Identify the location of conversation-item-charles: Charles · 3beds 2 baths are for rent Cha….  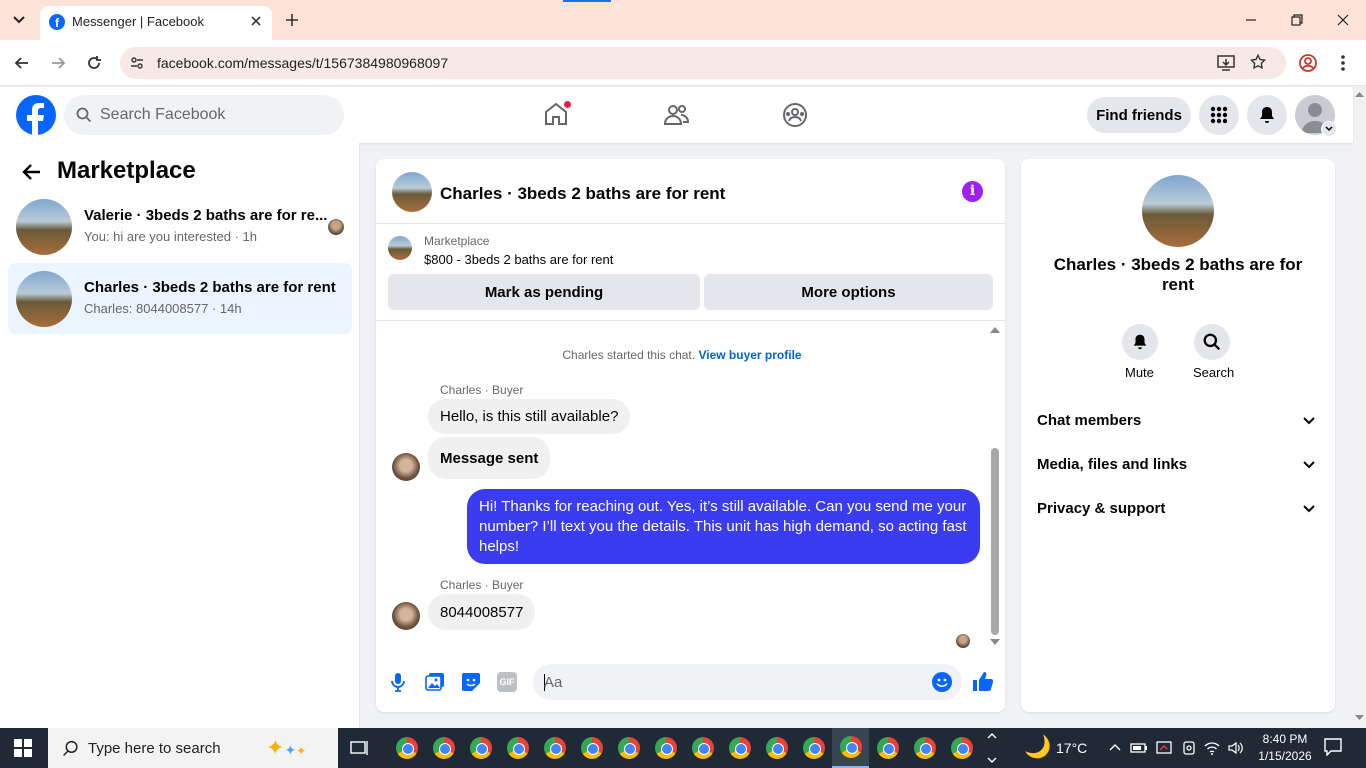
(180, 298).